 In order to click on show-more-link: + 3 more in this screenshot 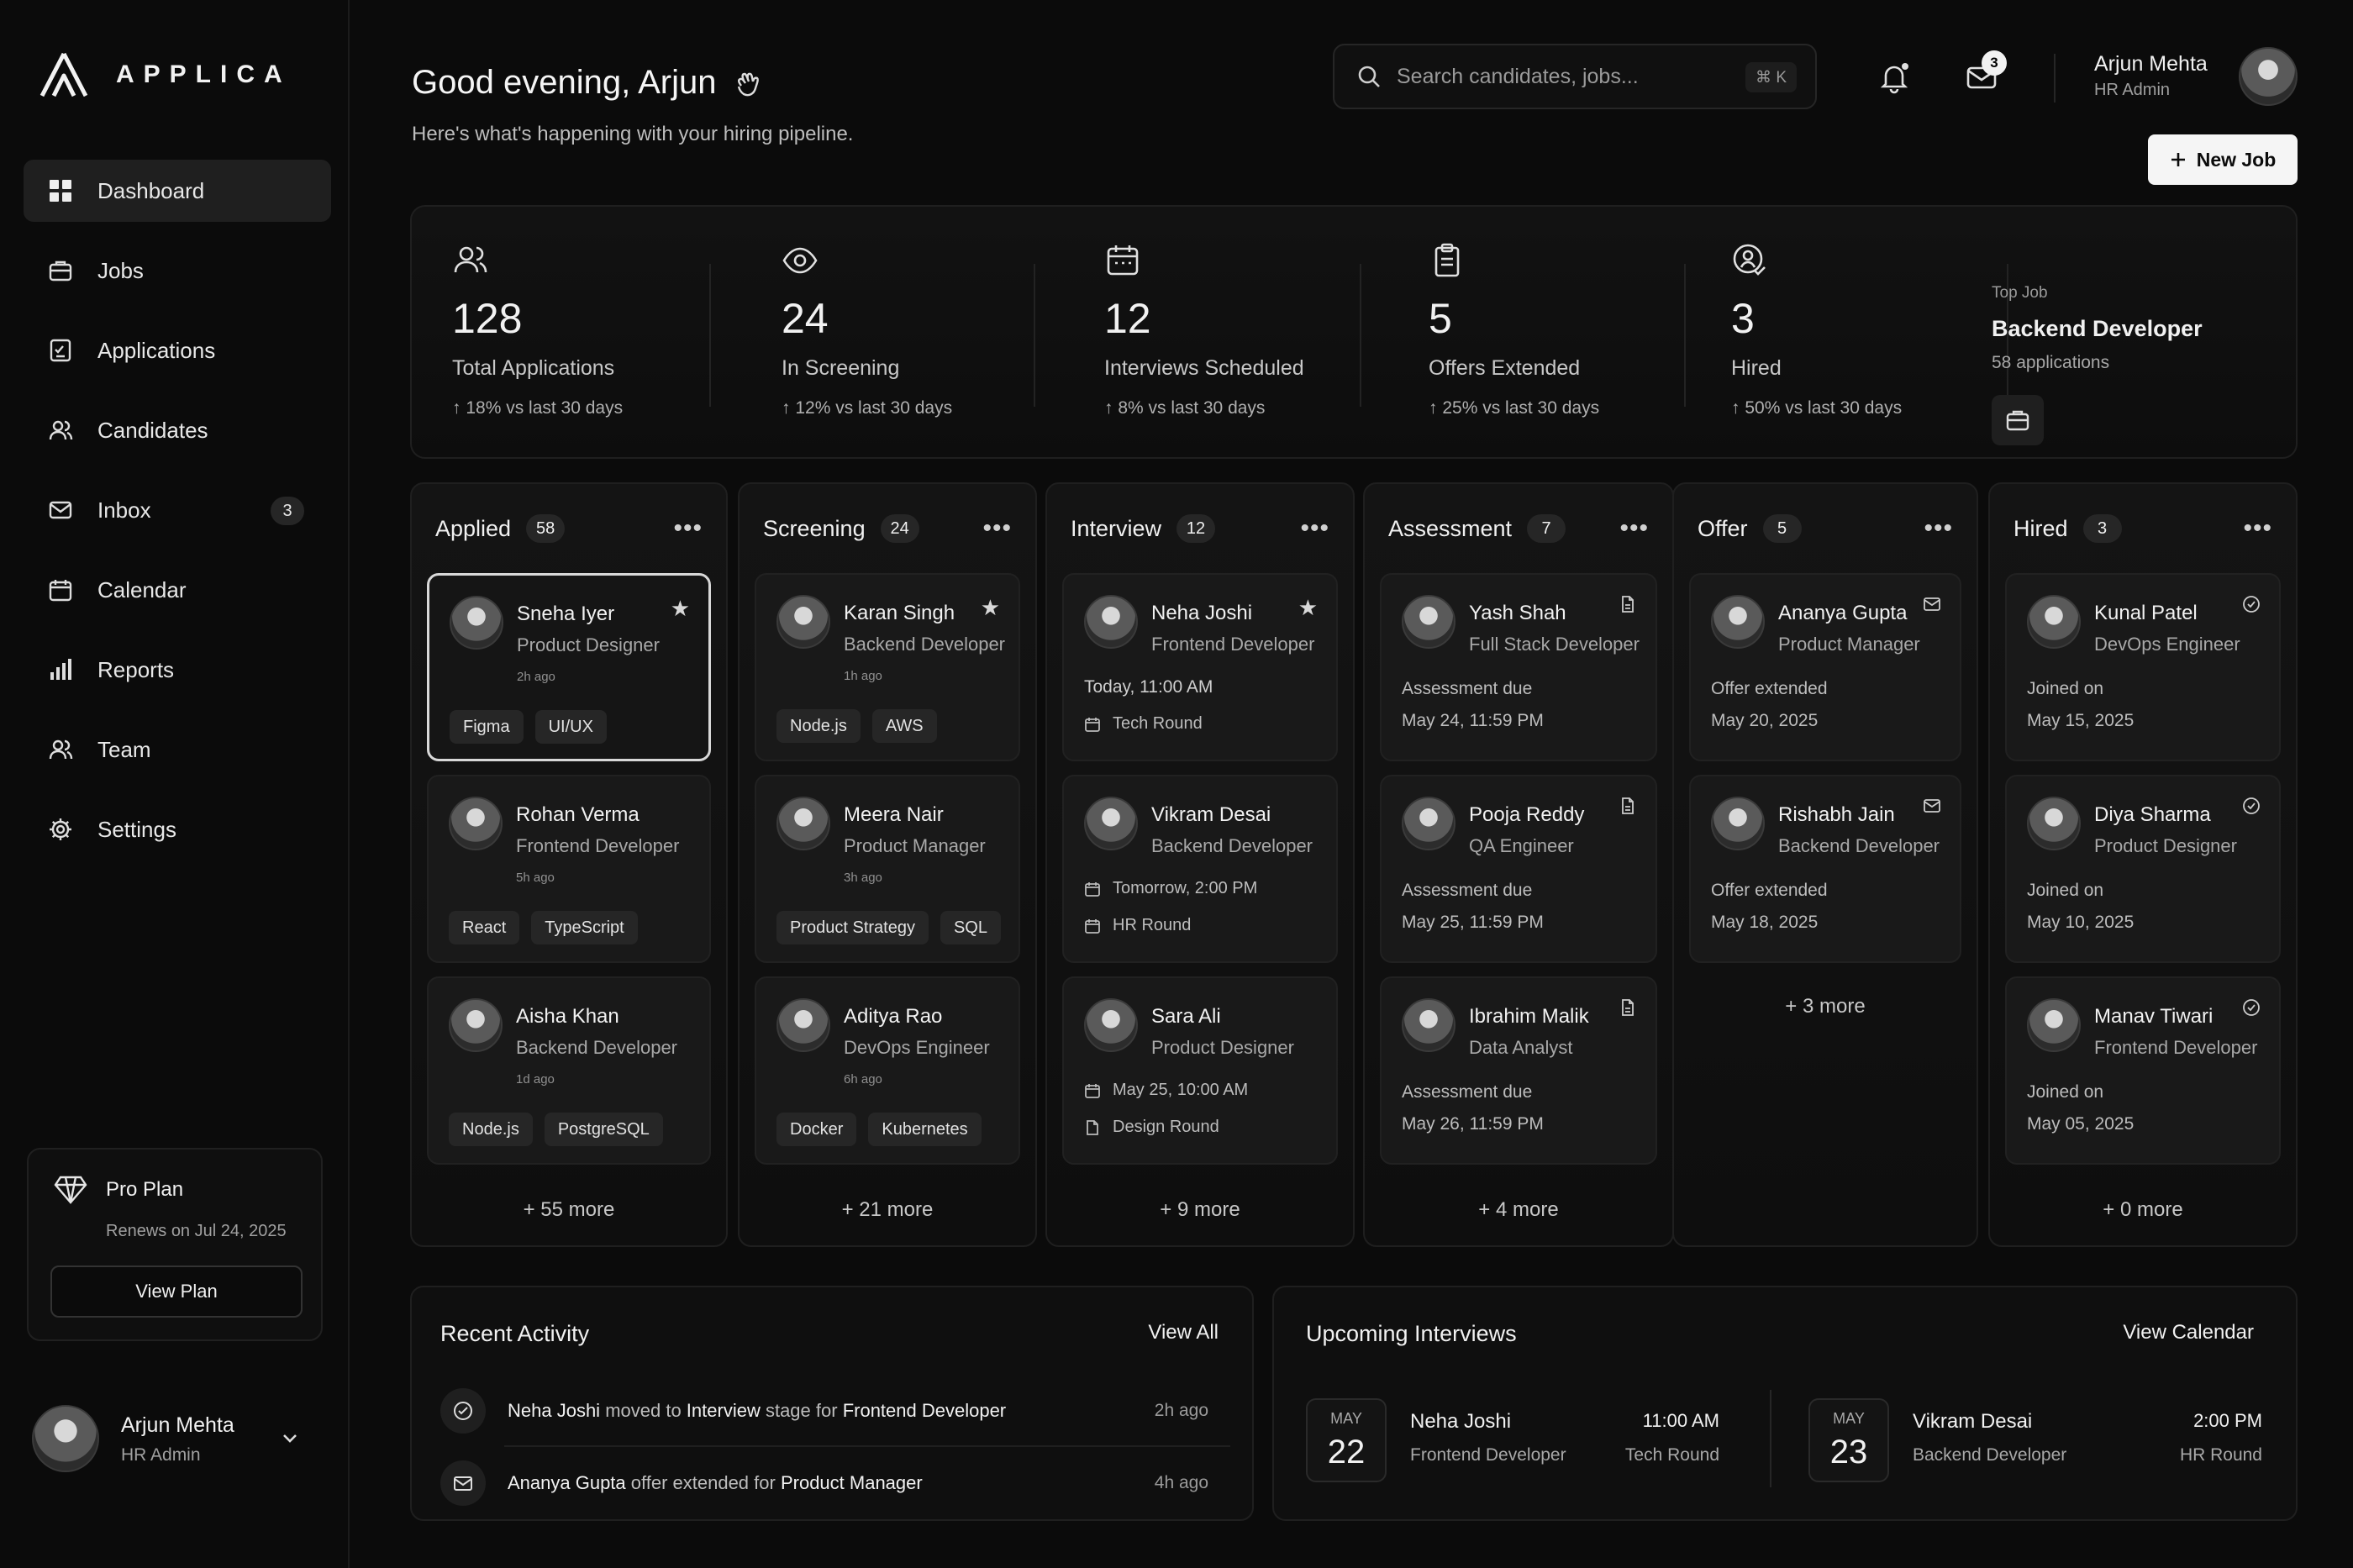, I will do `click(1825, 1006)`.